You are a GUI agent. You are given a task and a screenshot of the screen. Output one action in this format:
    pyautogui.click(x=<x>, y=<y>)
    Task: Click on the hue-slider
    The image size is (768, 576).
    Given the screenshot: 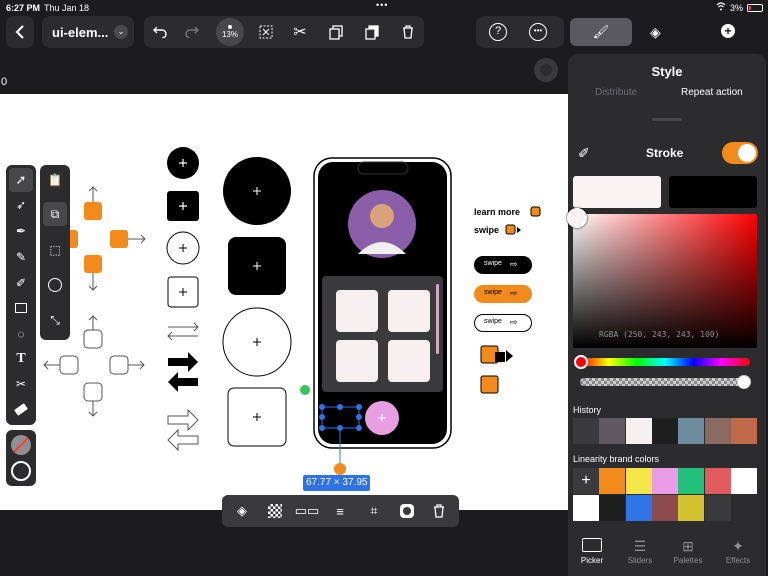 What is the action you would take?
    pyautogui.click(x=662, y=362)
    